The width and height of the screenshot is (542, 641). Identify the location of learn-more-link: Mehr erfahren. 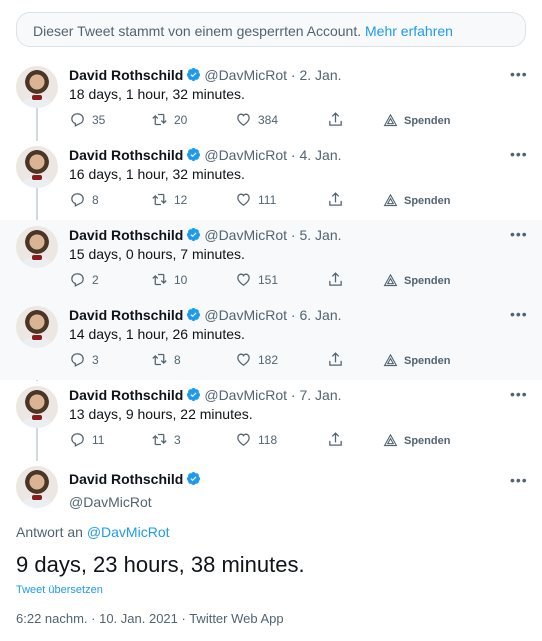
(409, 31).